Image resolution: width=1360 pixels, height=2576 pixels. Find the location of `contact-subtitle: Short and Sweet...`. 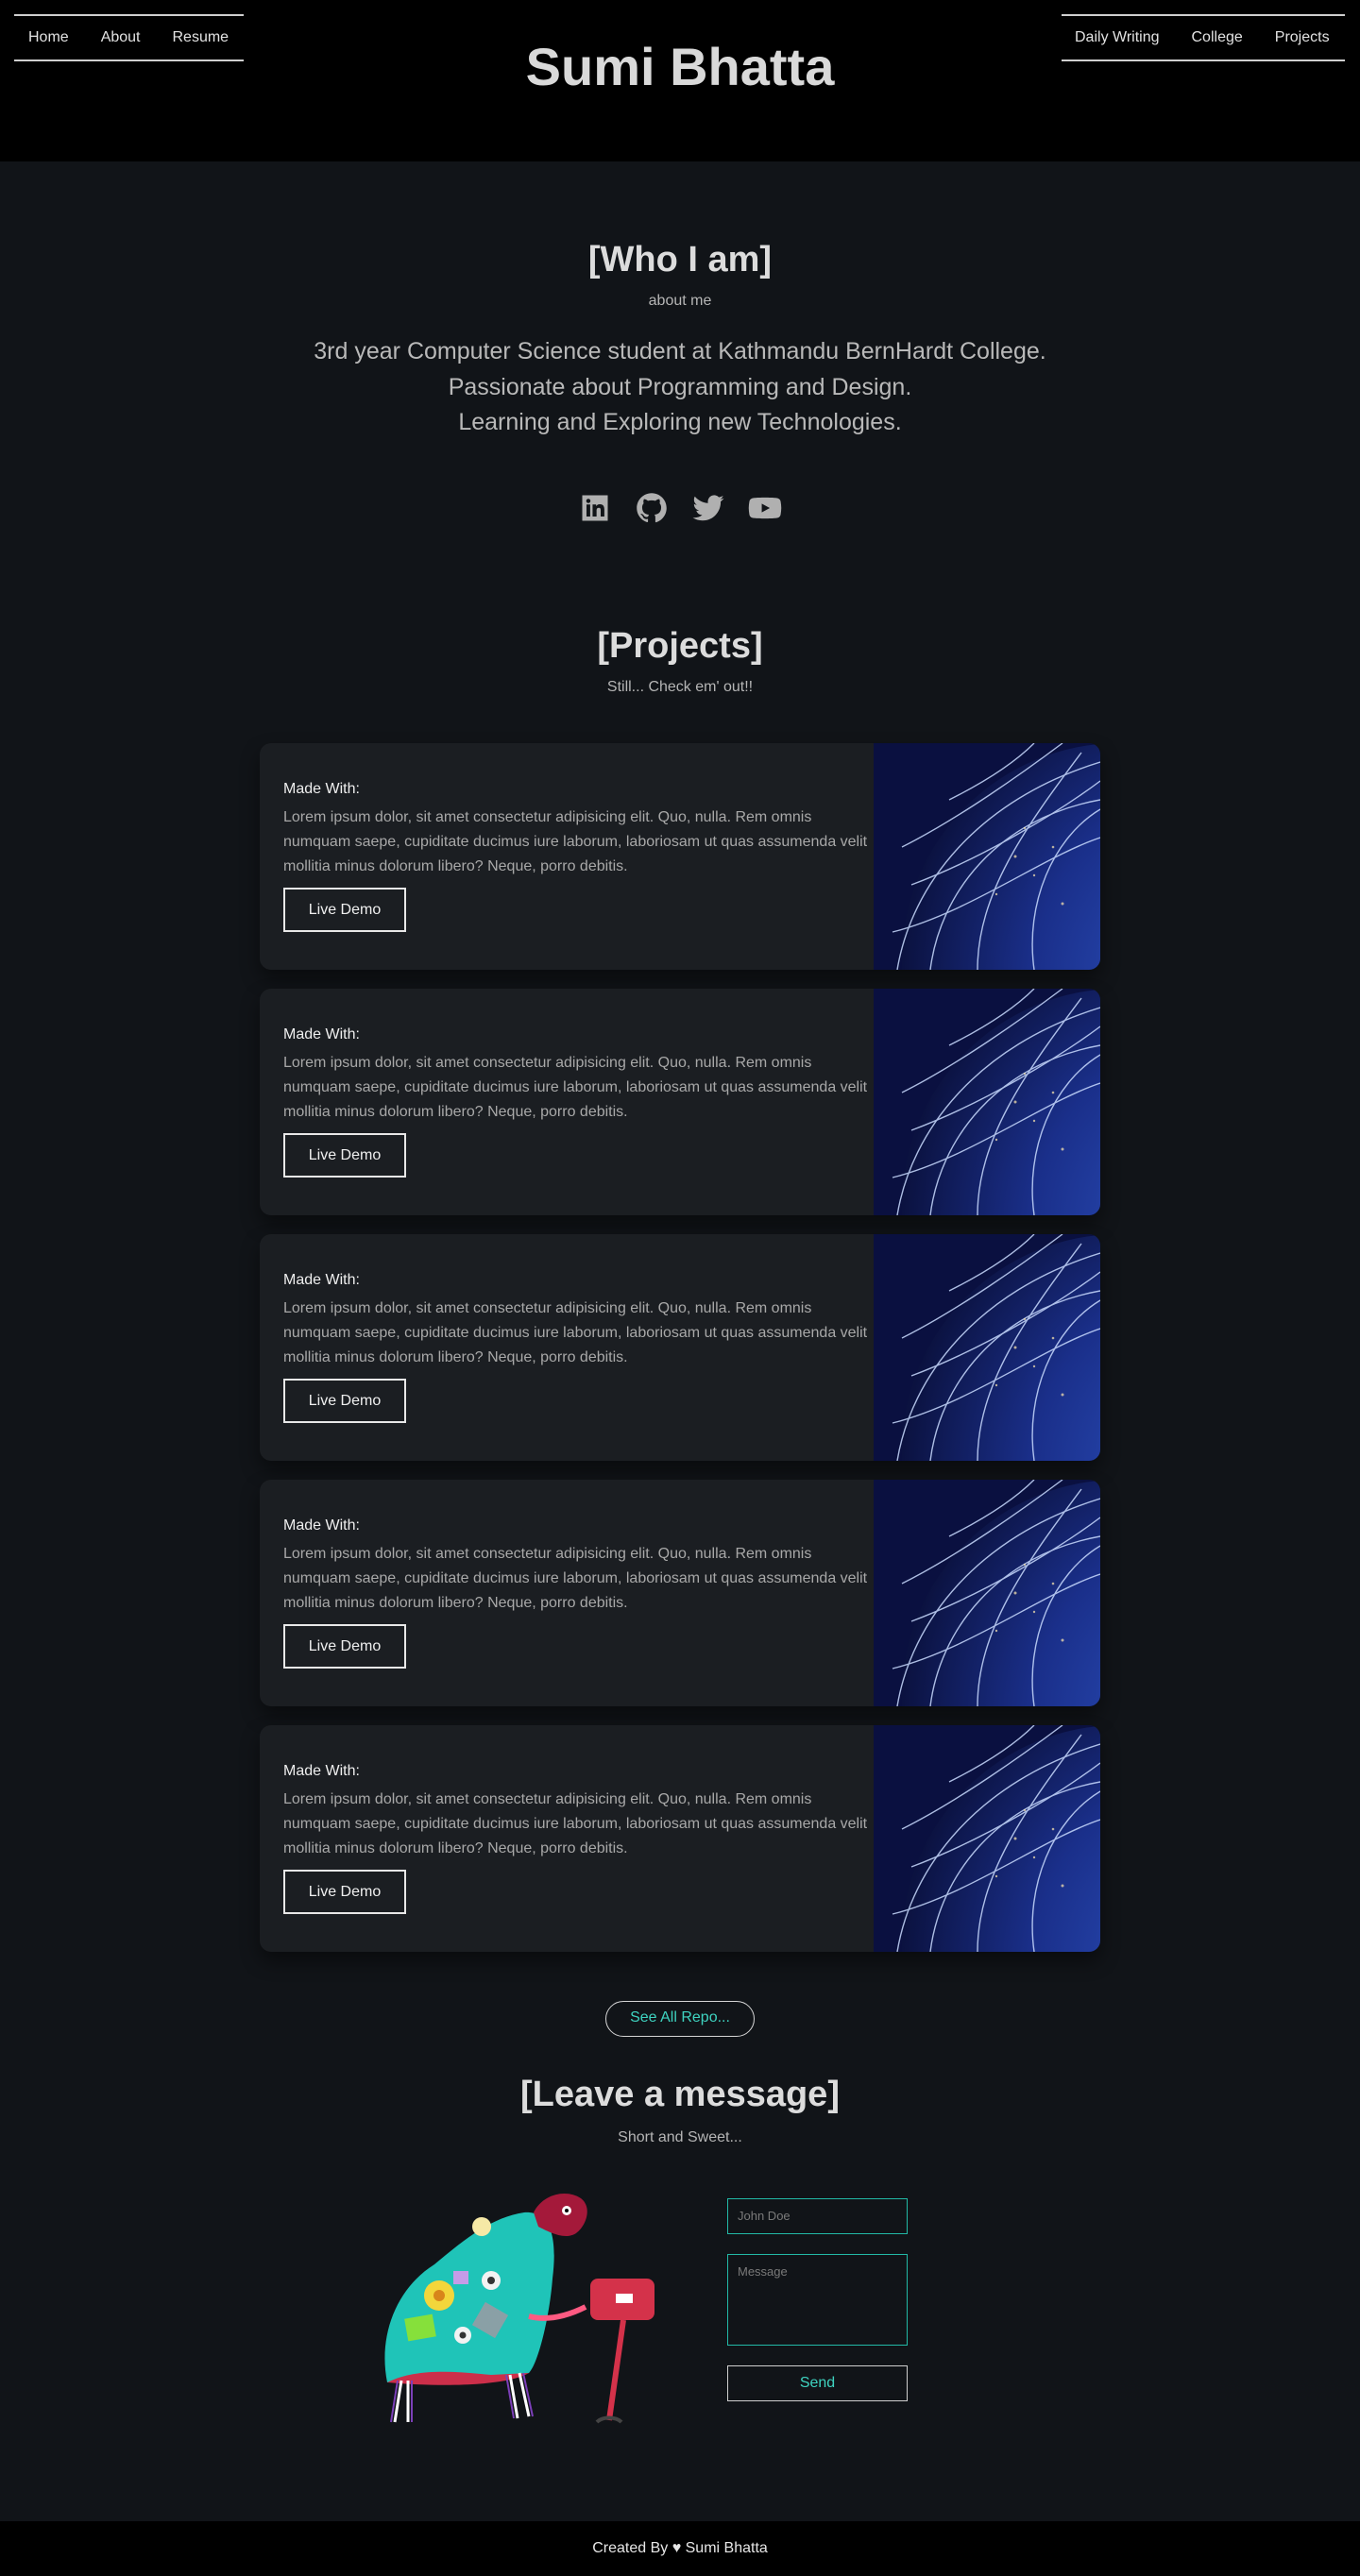

contact-subtitle: Short and Sweet... is located at coordinates (680, 2136).